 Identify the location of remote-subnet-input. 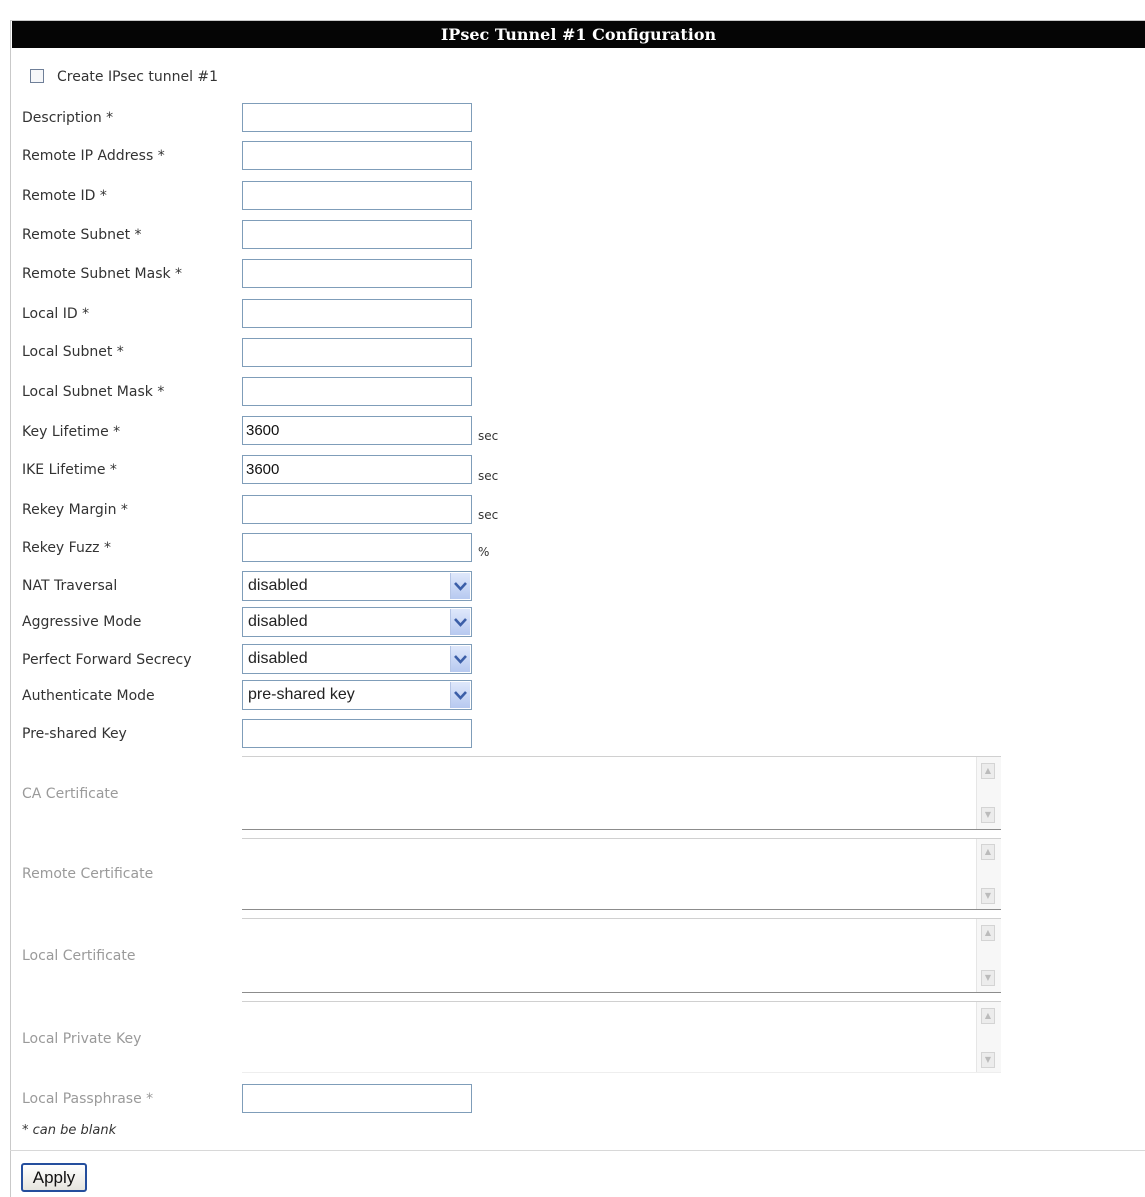
(357, 234).